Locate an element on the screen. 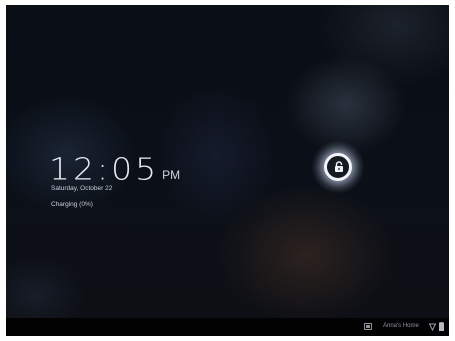  clock: 12:05 PM is located at coordinates (114, 167).